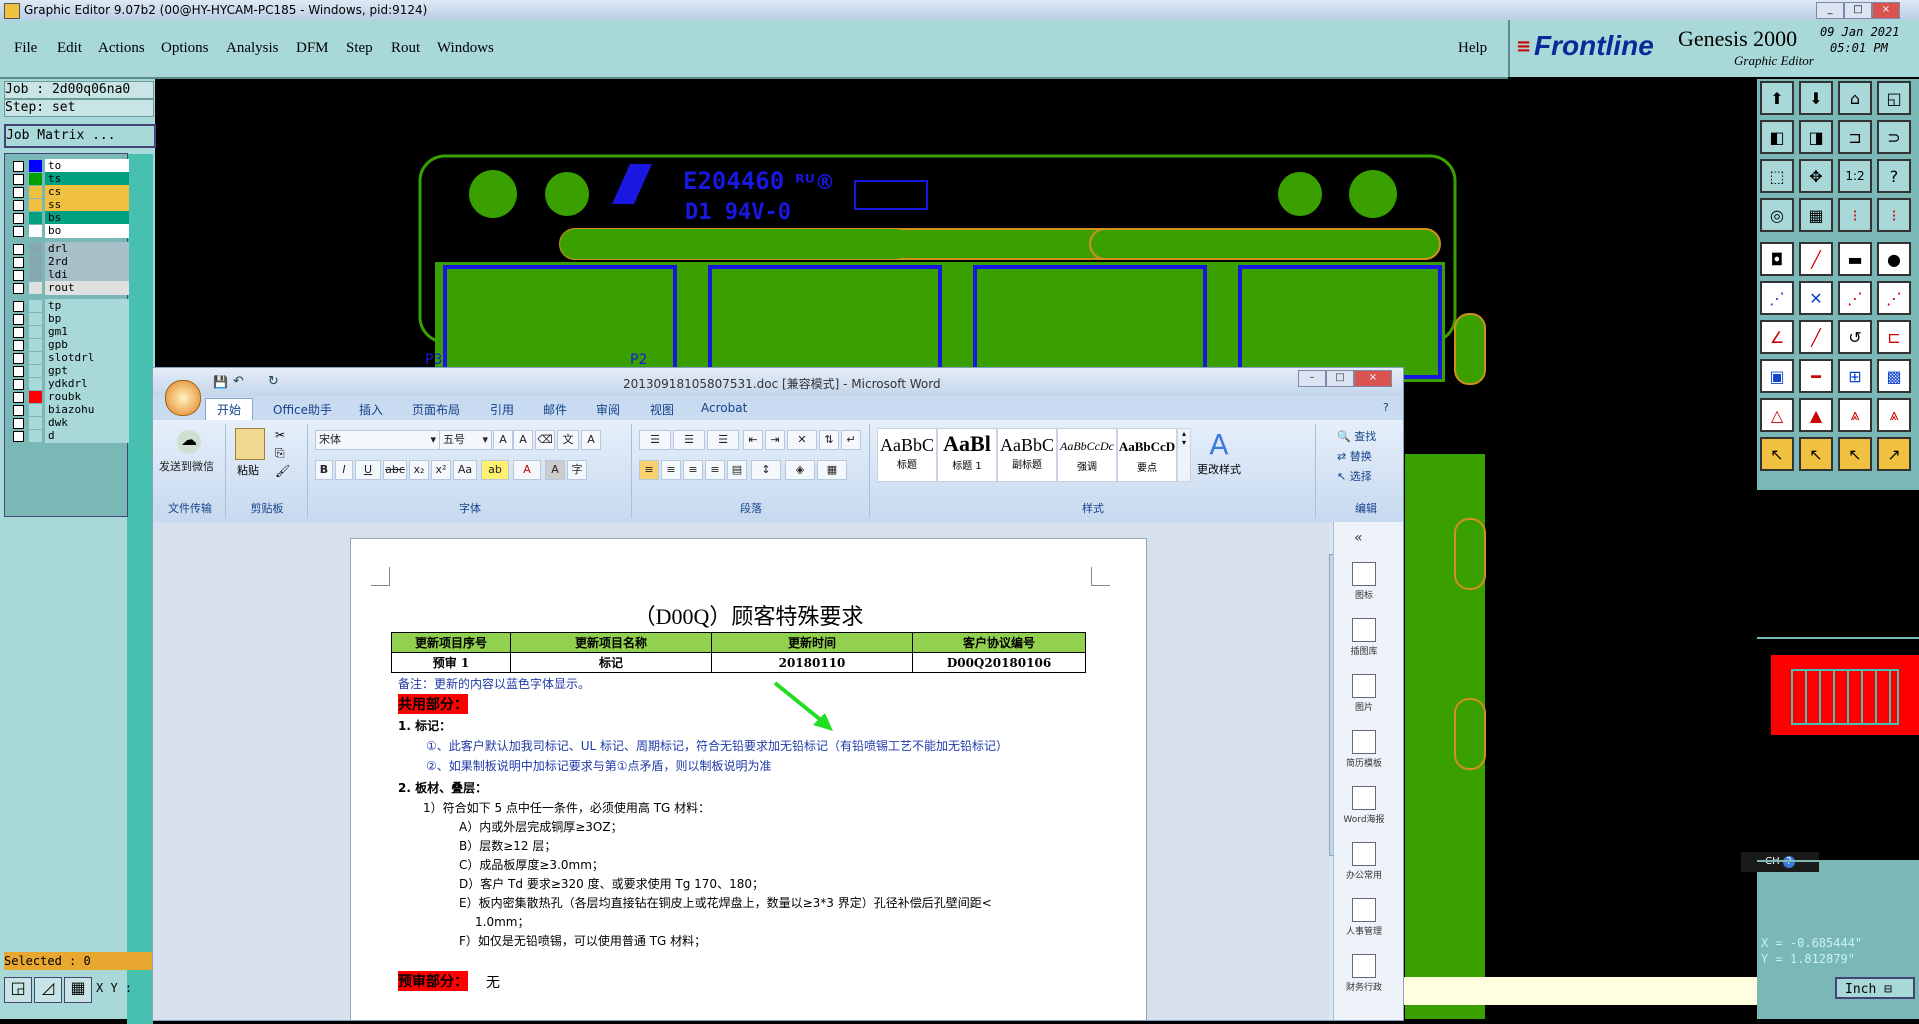 The width and height of the screenshot is (1919, 1024). Describe the element at coordinates (68, 288) in the screenshot. I see `layer-row: rout` at that location.